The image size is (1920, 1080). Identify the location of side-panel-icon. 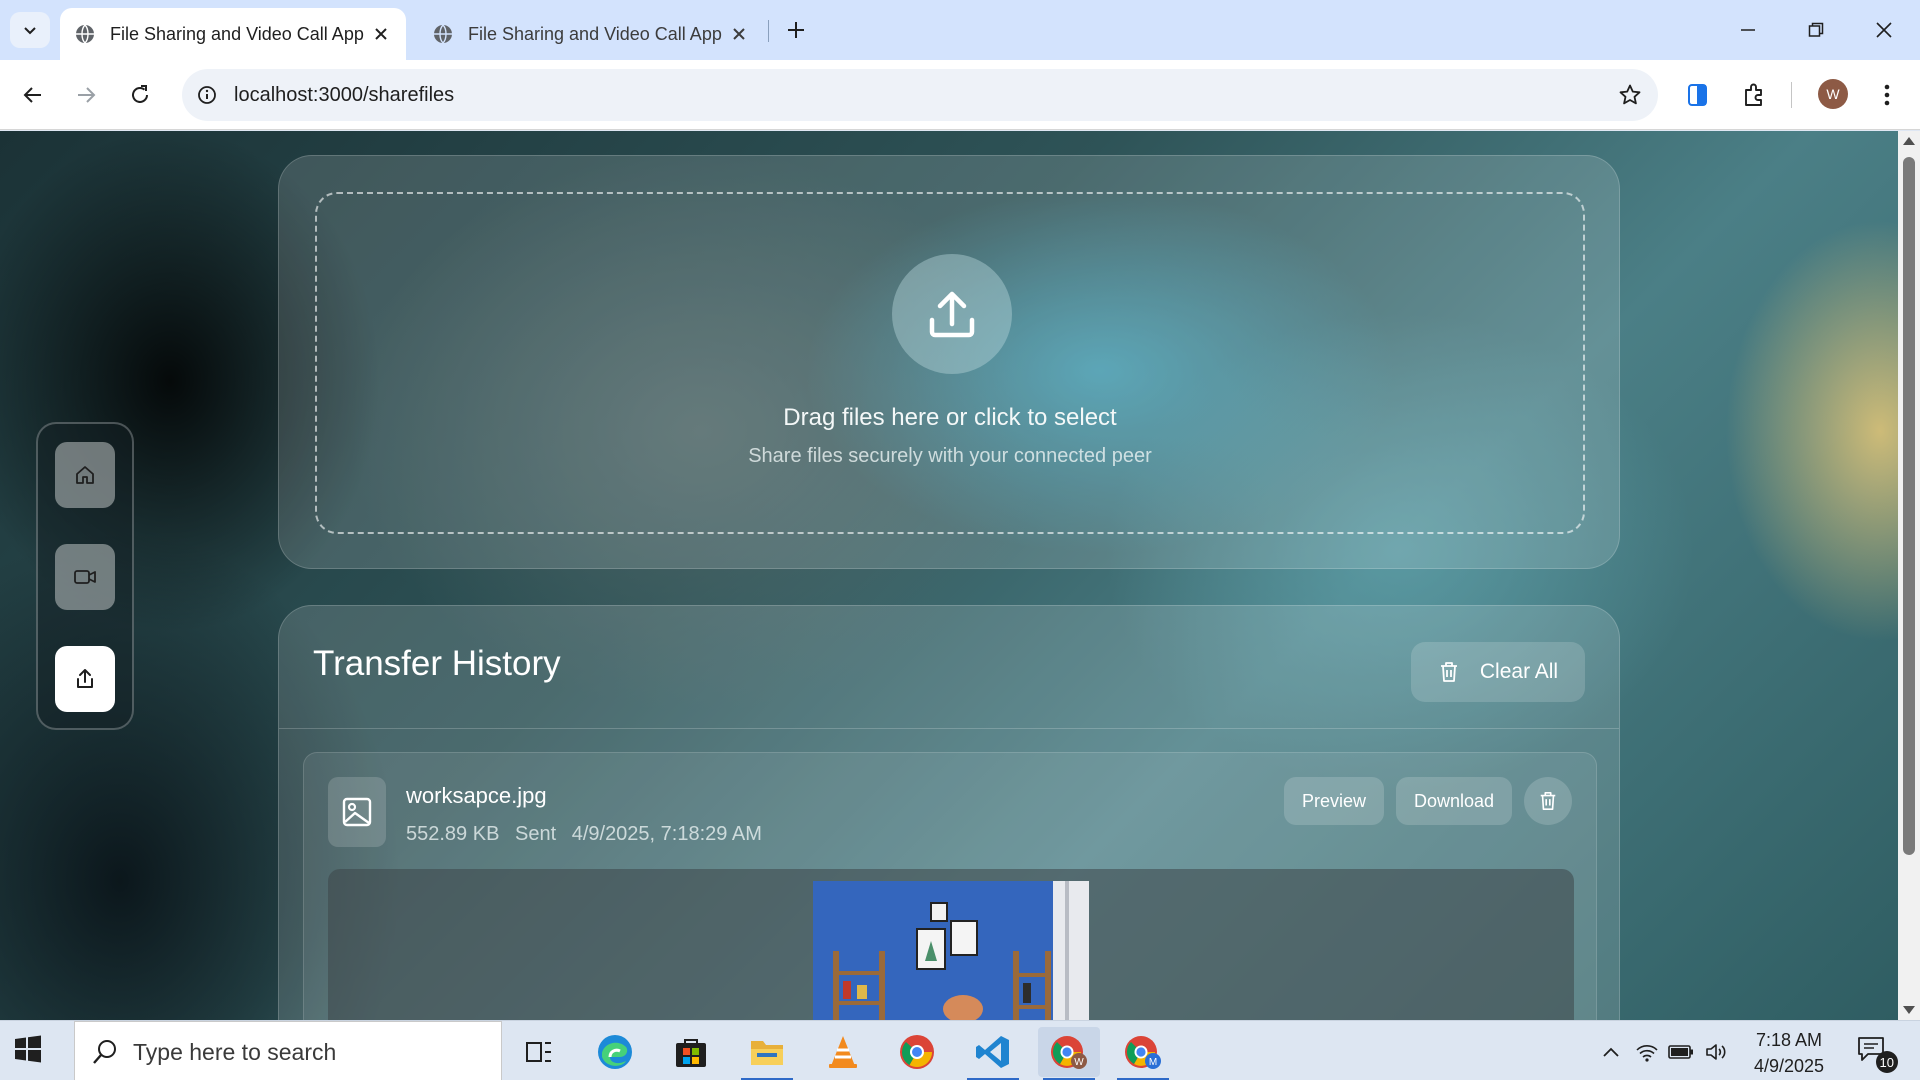
(1698, 95).